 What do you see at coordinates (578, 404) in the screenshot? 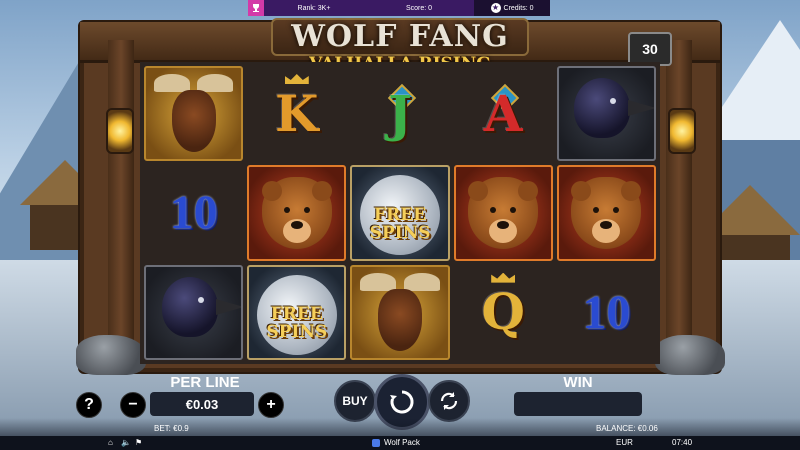
I see `win-value` at bounding box center [578, 404].